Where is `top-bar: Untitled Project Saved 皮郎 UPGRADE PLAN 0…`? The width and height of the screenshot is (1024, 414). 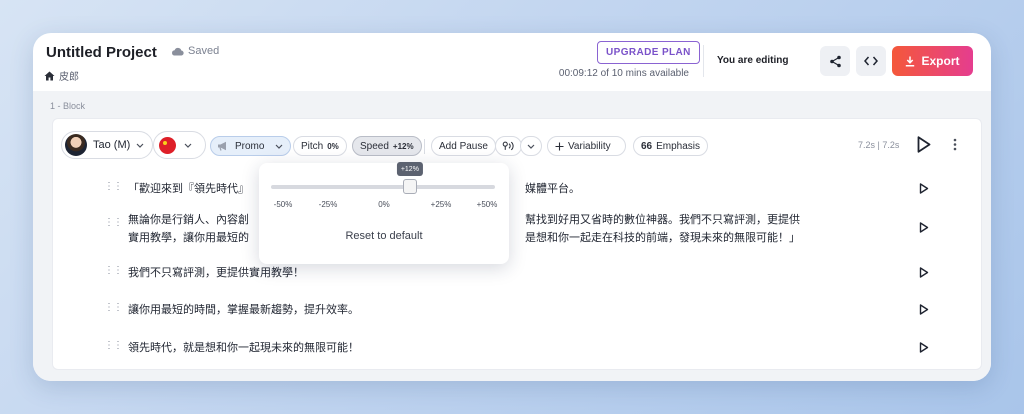 top-bar: Untitled Project Saved 皮郎 UPGRADE PLAN 0… is located at coordinates (512, 62).